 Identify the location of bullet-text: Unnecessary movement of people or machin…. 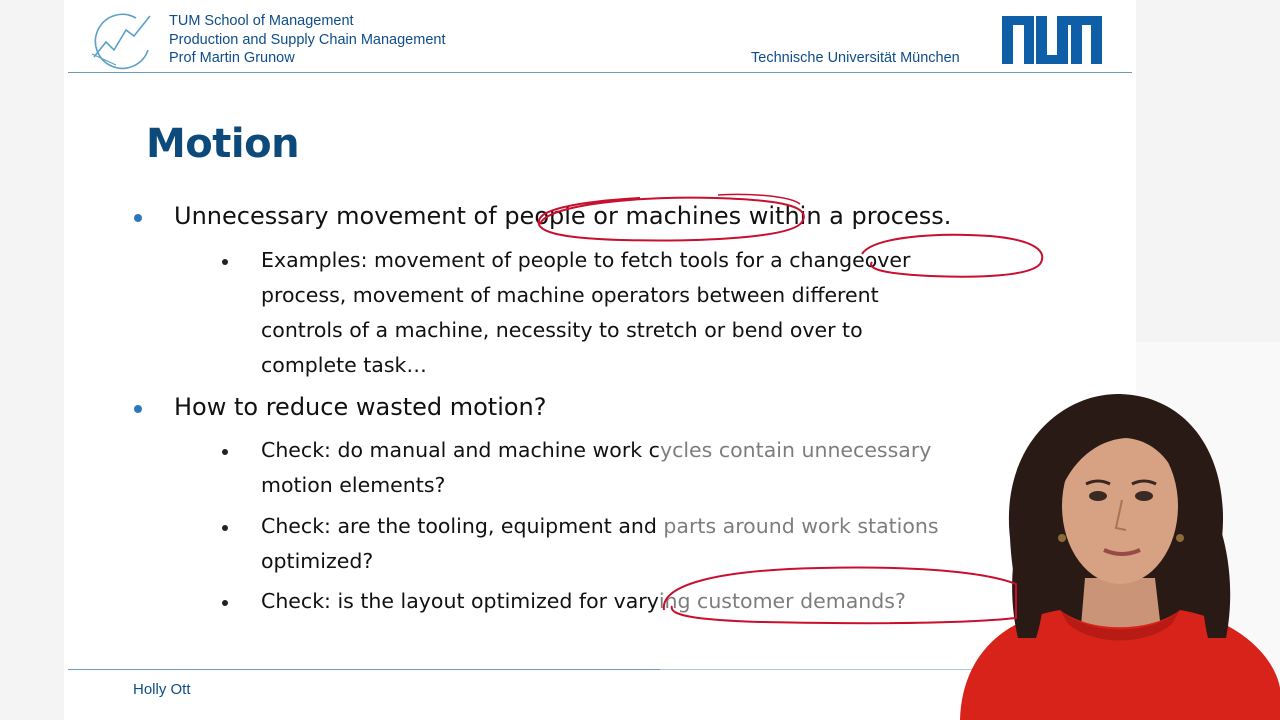
(563, 216).